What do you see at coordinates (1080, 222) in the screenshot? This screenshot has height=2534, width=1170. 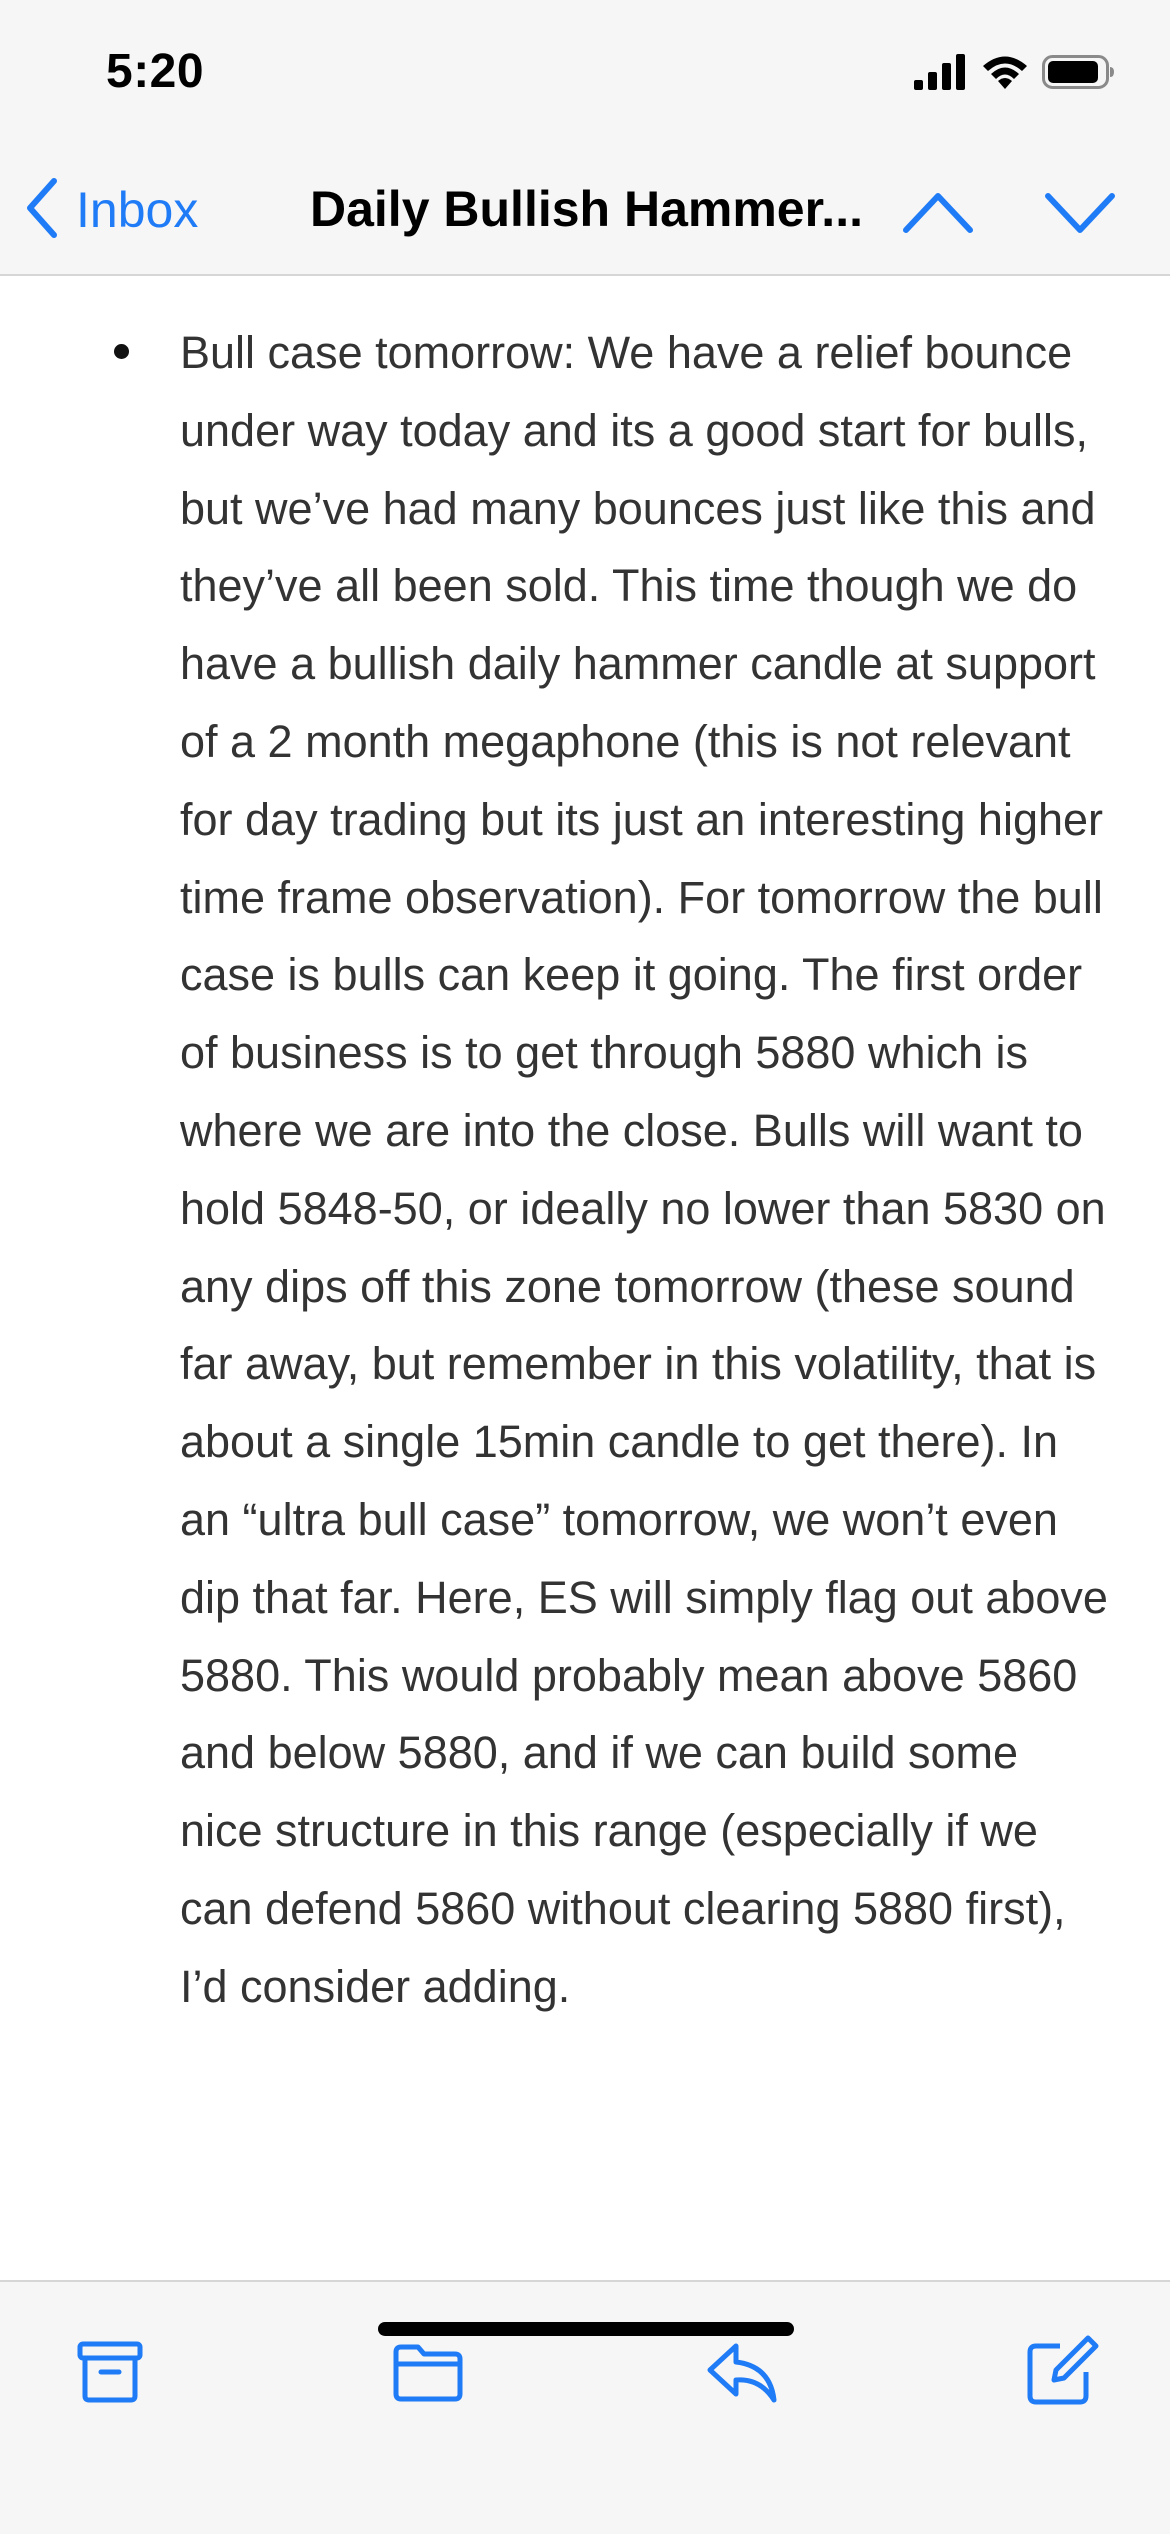 I see `chevron-down-icon` at bounding box center [1080, 222].